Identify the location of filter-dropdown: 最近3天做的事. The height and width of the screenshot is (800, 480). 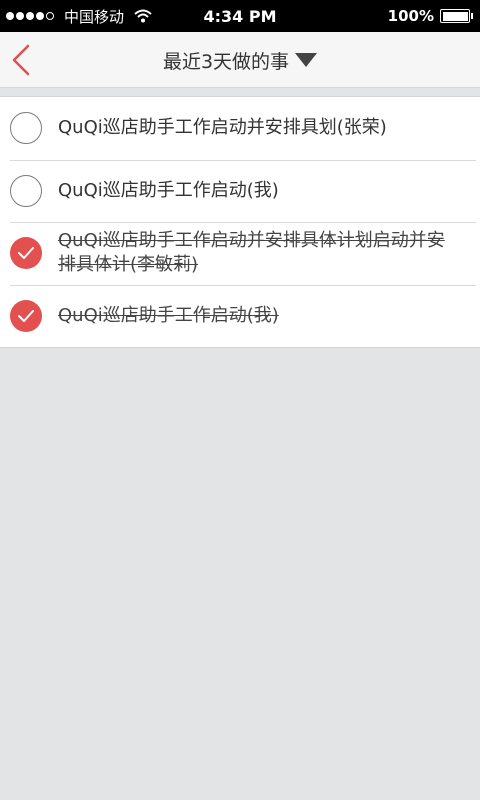
(240, 60).